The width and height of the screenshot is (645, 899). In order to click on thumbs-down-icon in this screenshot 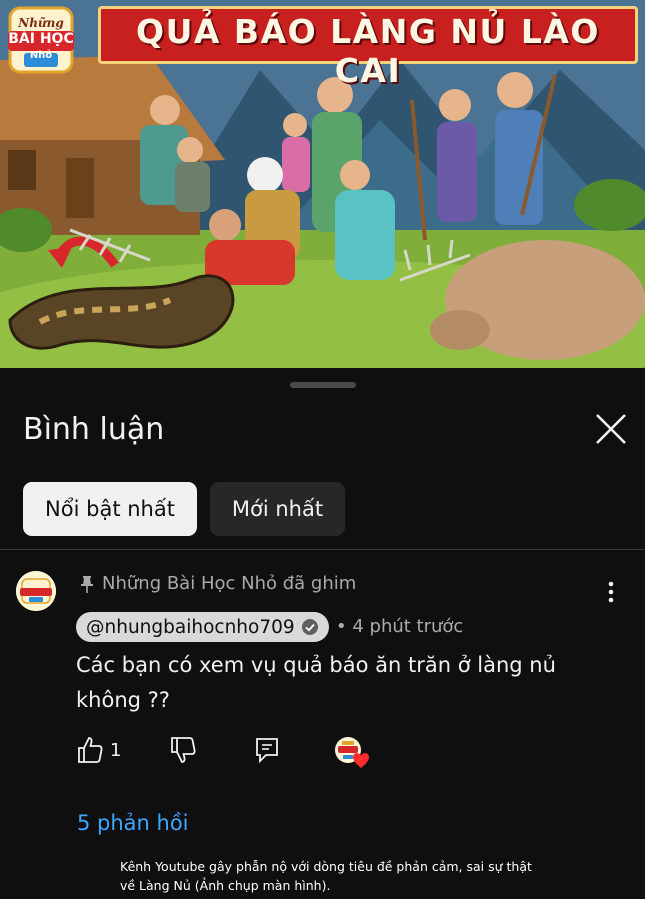, I will do `click(183, 750)`.